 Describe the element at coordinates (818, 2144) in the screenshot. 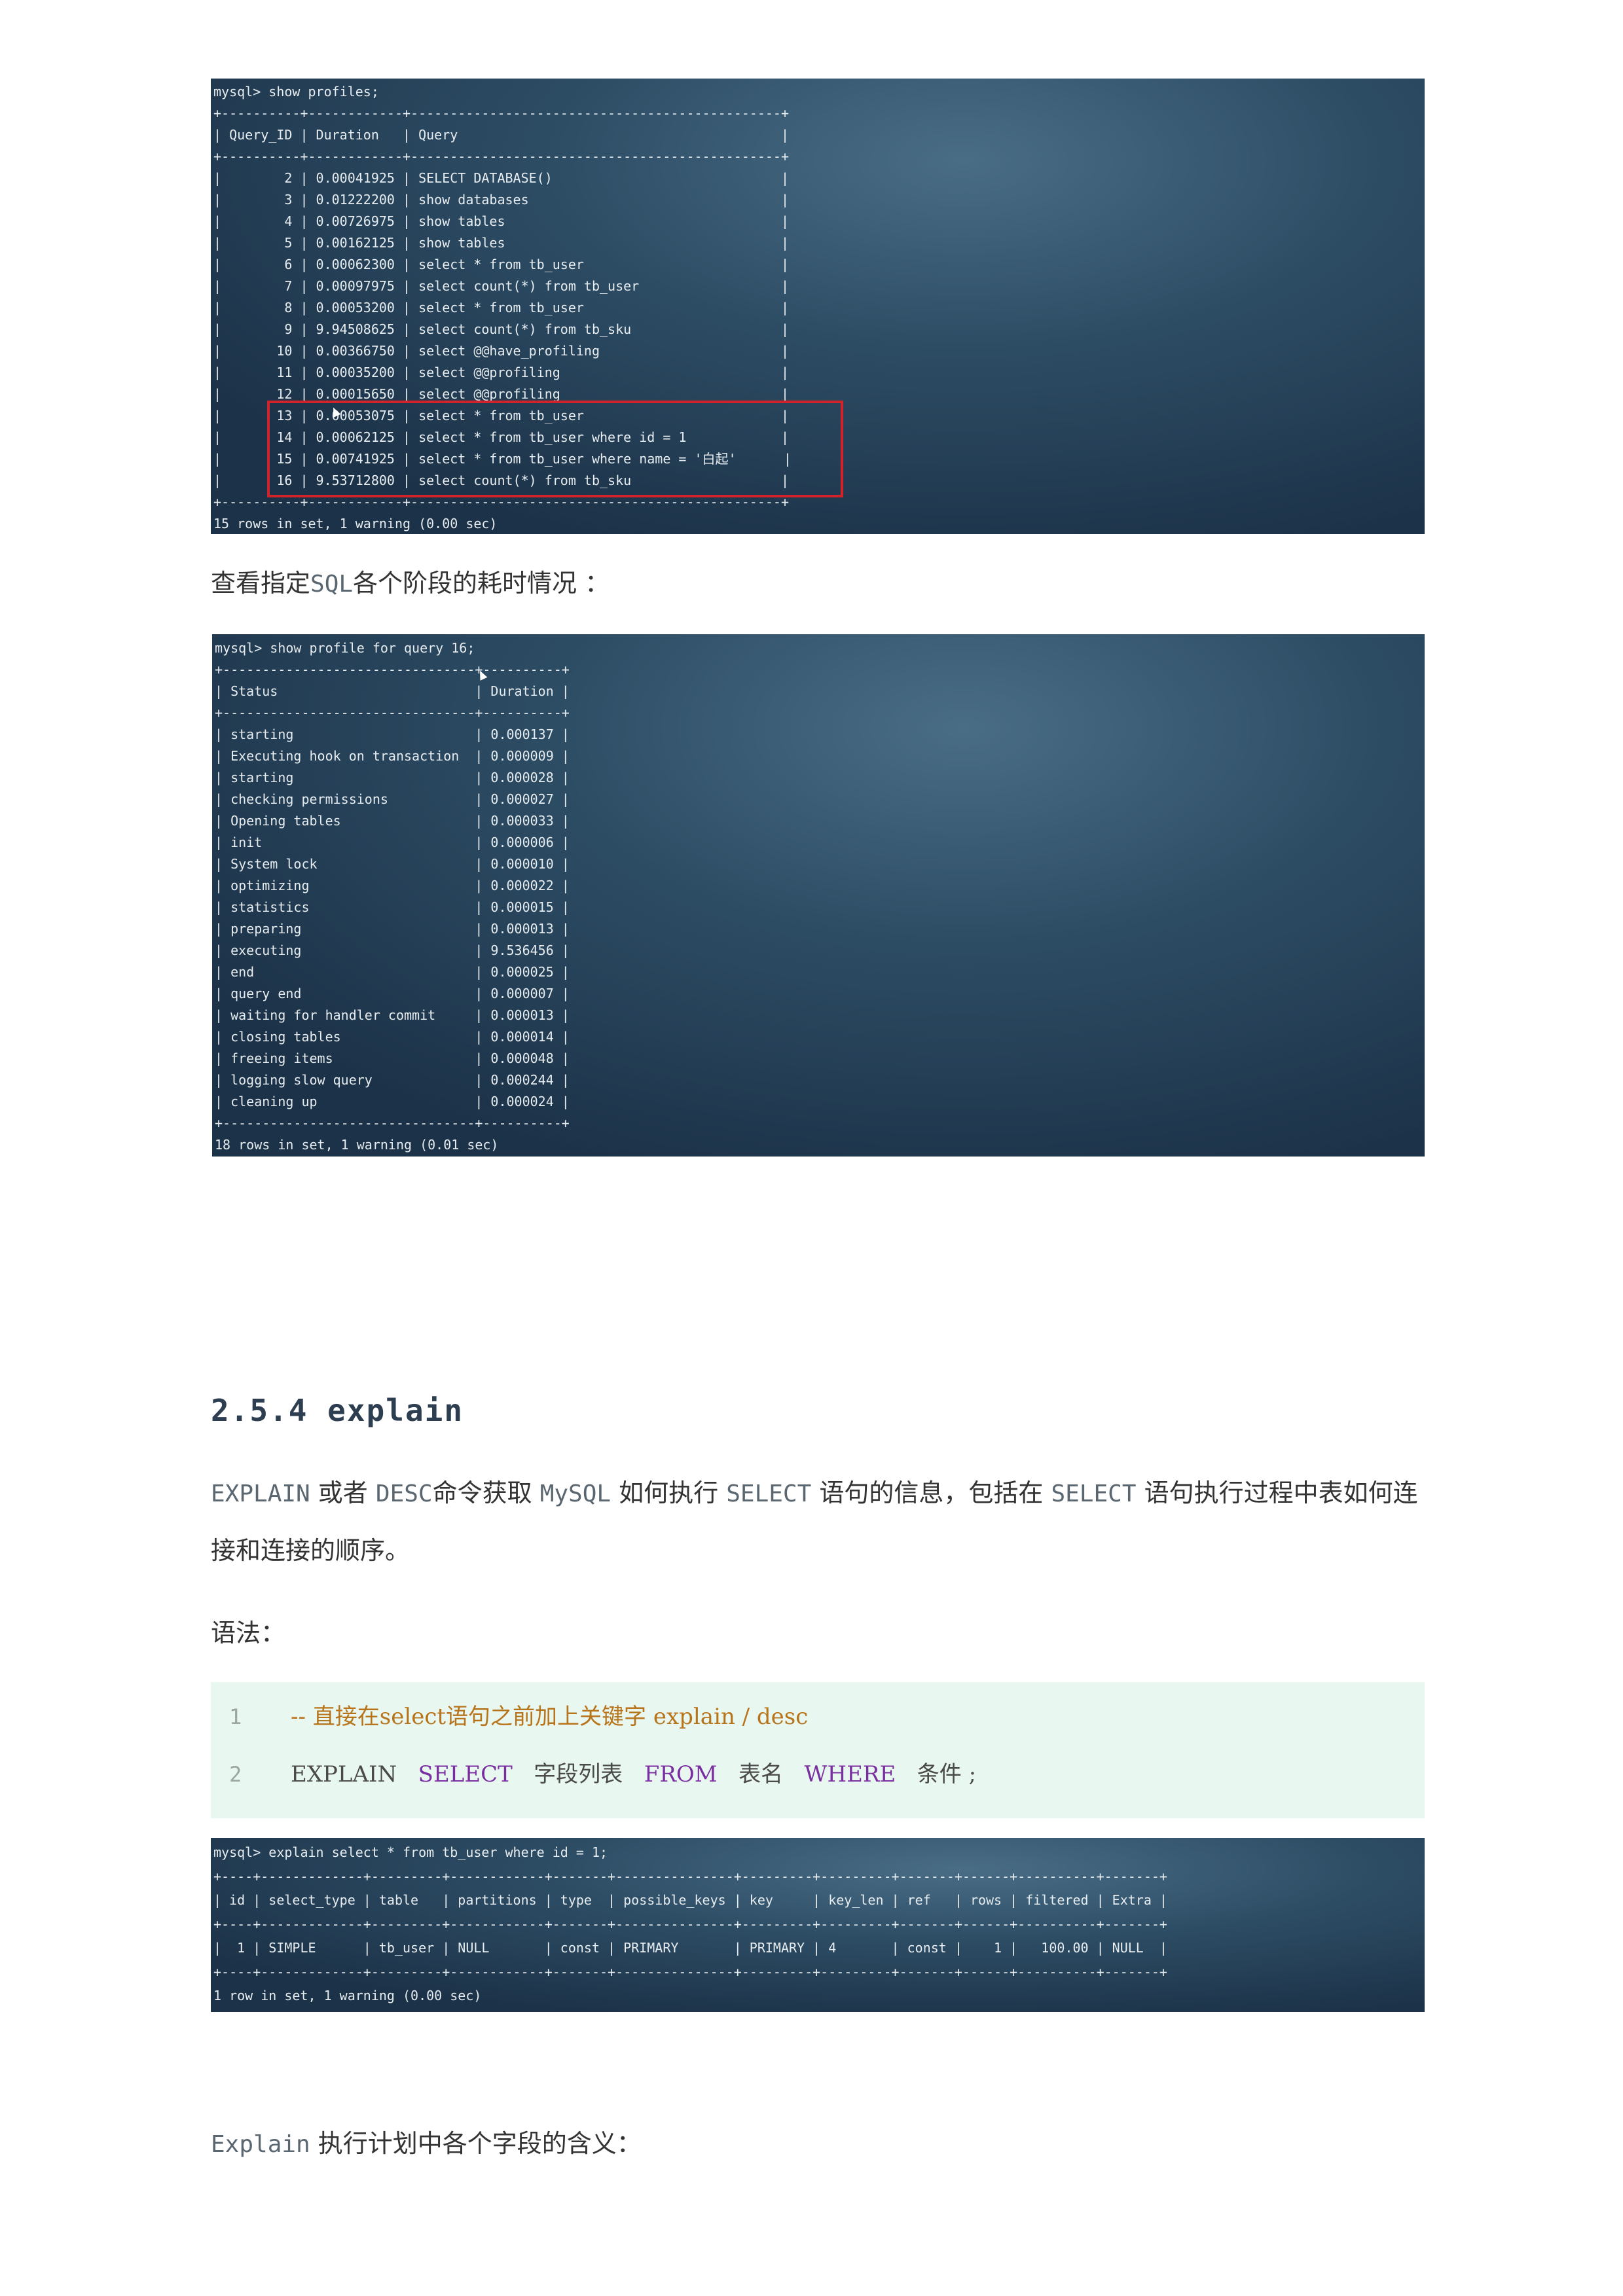

I see `explain-fields-paragraph: Explain 执行计划中各个字段的含义：` at that location.